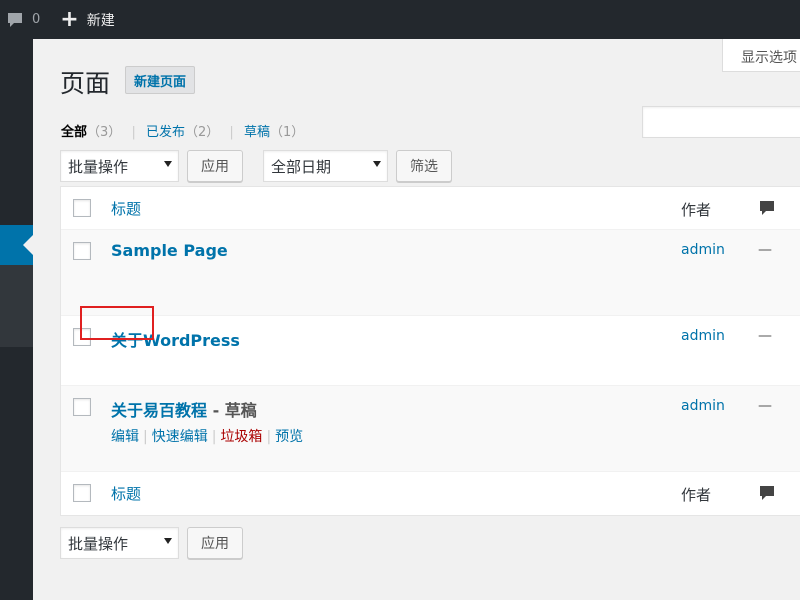 This screenshot has height=600, width=800. I want to click on filter-button: 筛选, so click(424, 166).